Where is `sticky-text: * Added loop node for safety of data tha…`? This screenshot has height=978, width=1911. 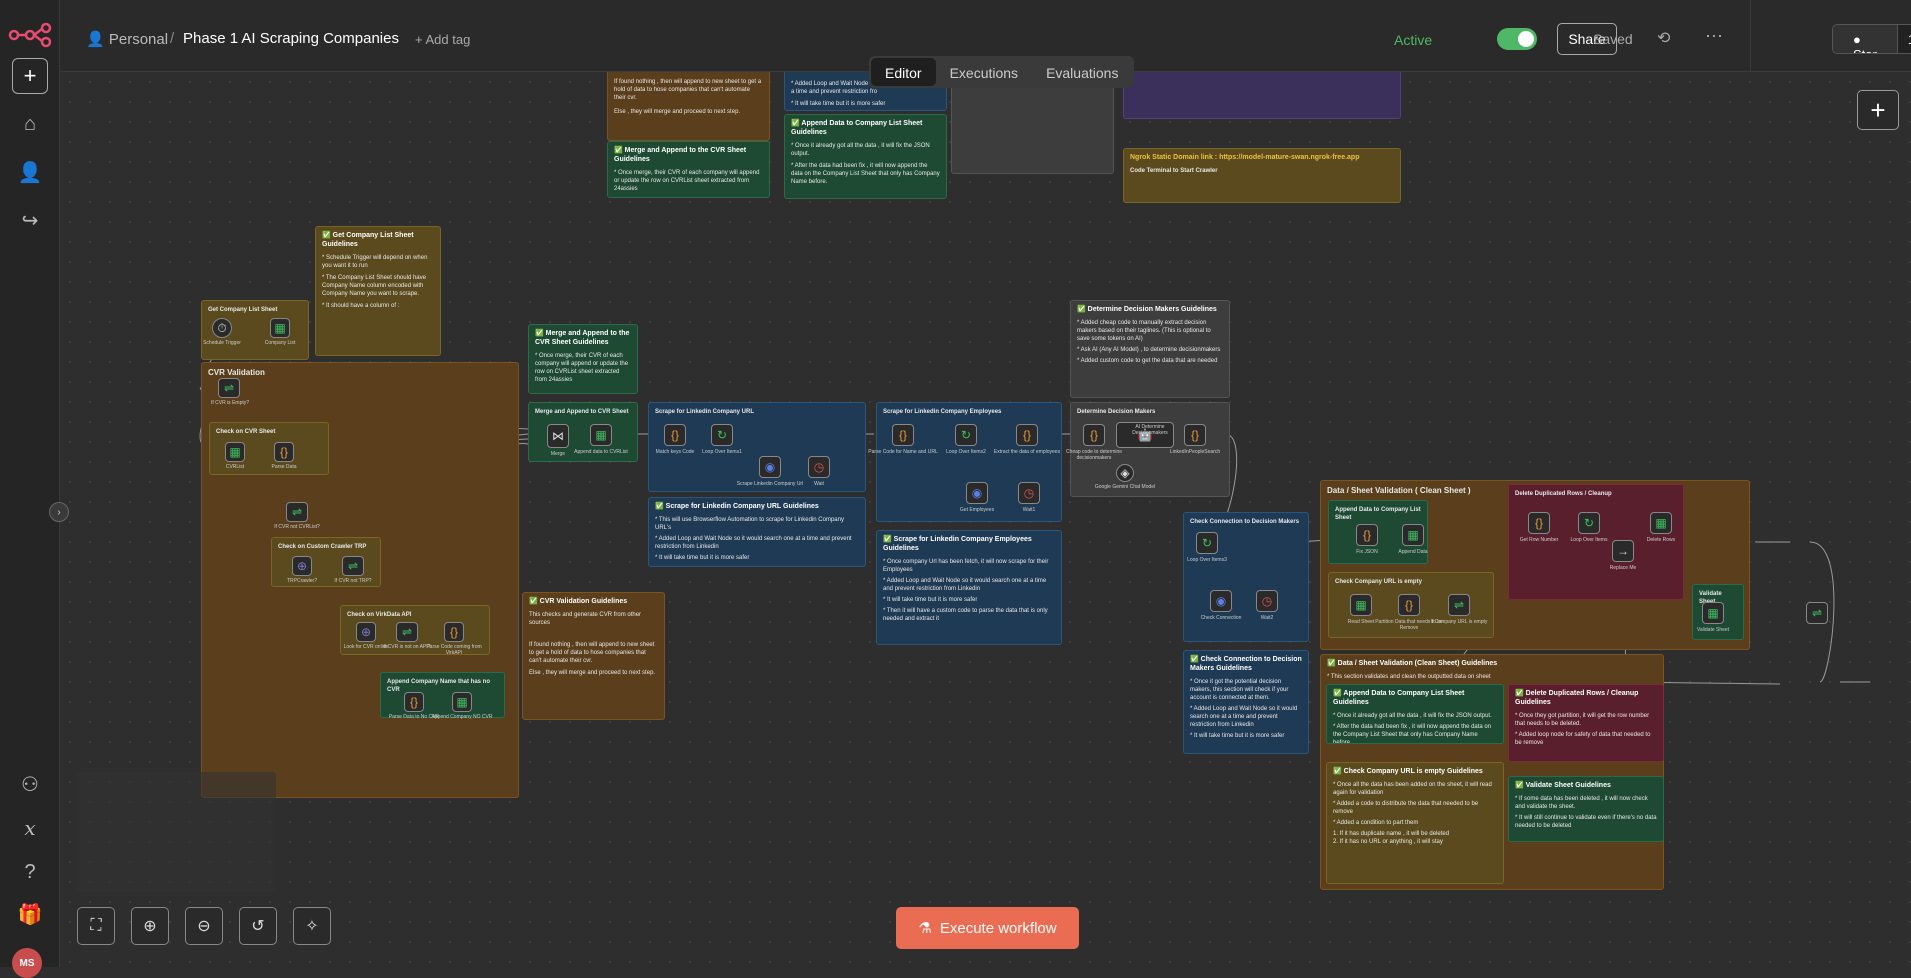 sticky-text: * Added loop node for safety of data tha… is located at coordinates (1583, 738).